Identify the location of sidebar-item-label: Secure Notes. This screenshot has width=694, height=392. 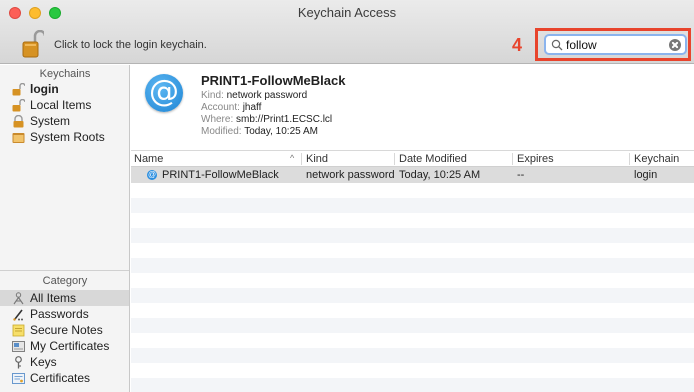
(66, 330).